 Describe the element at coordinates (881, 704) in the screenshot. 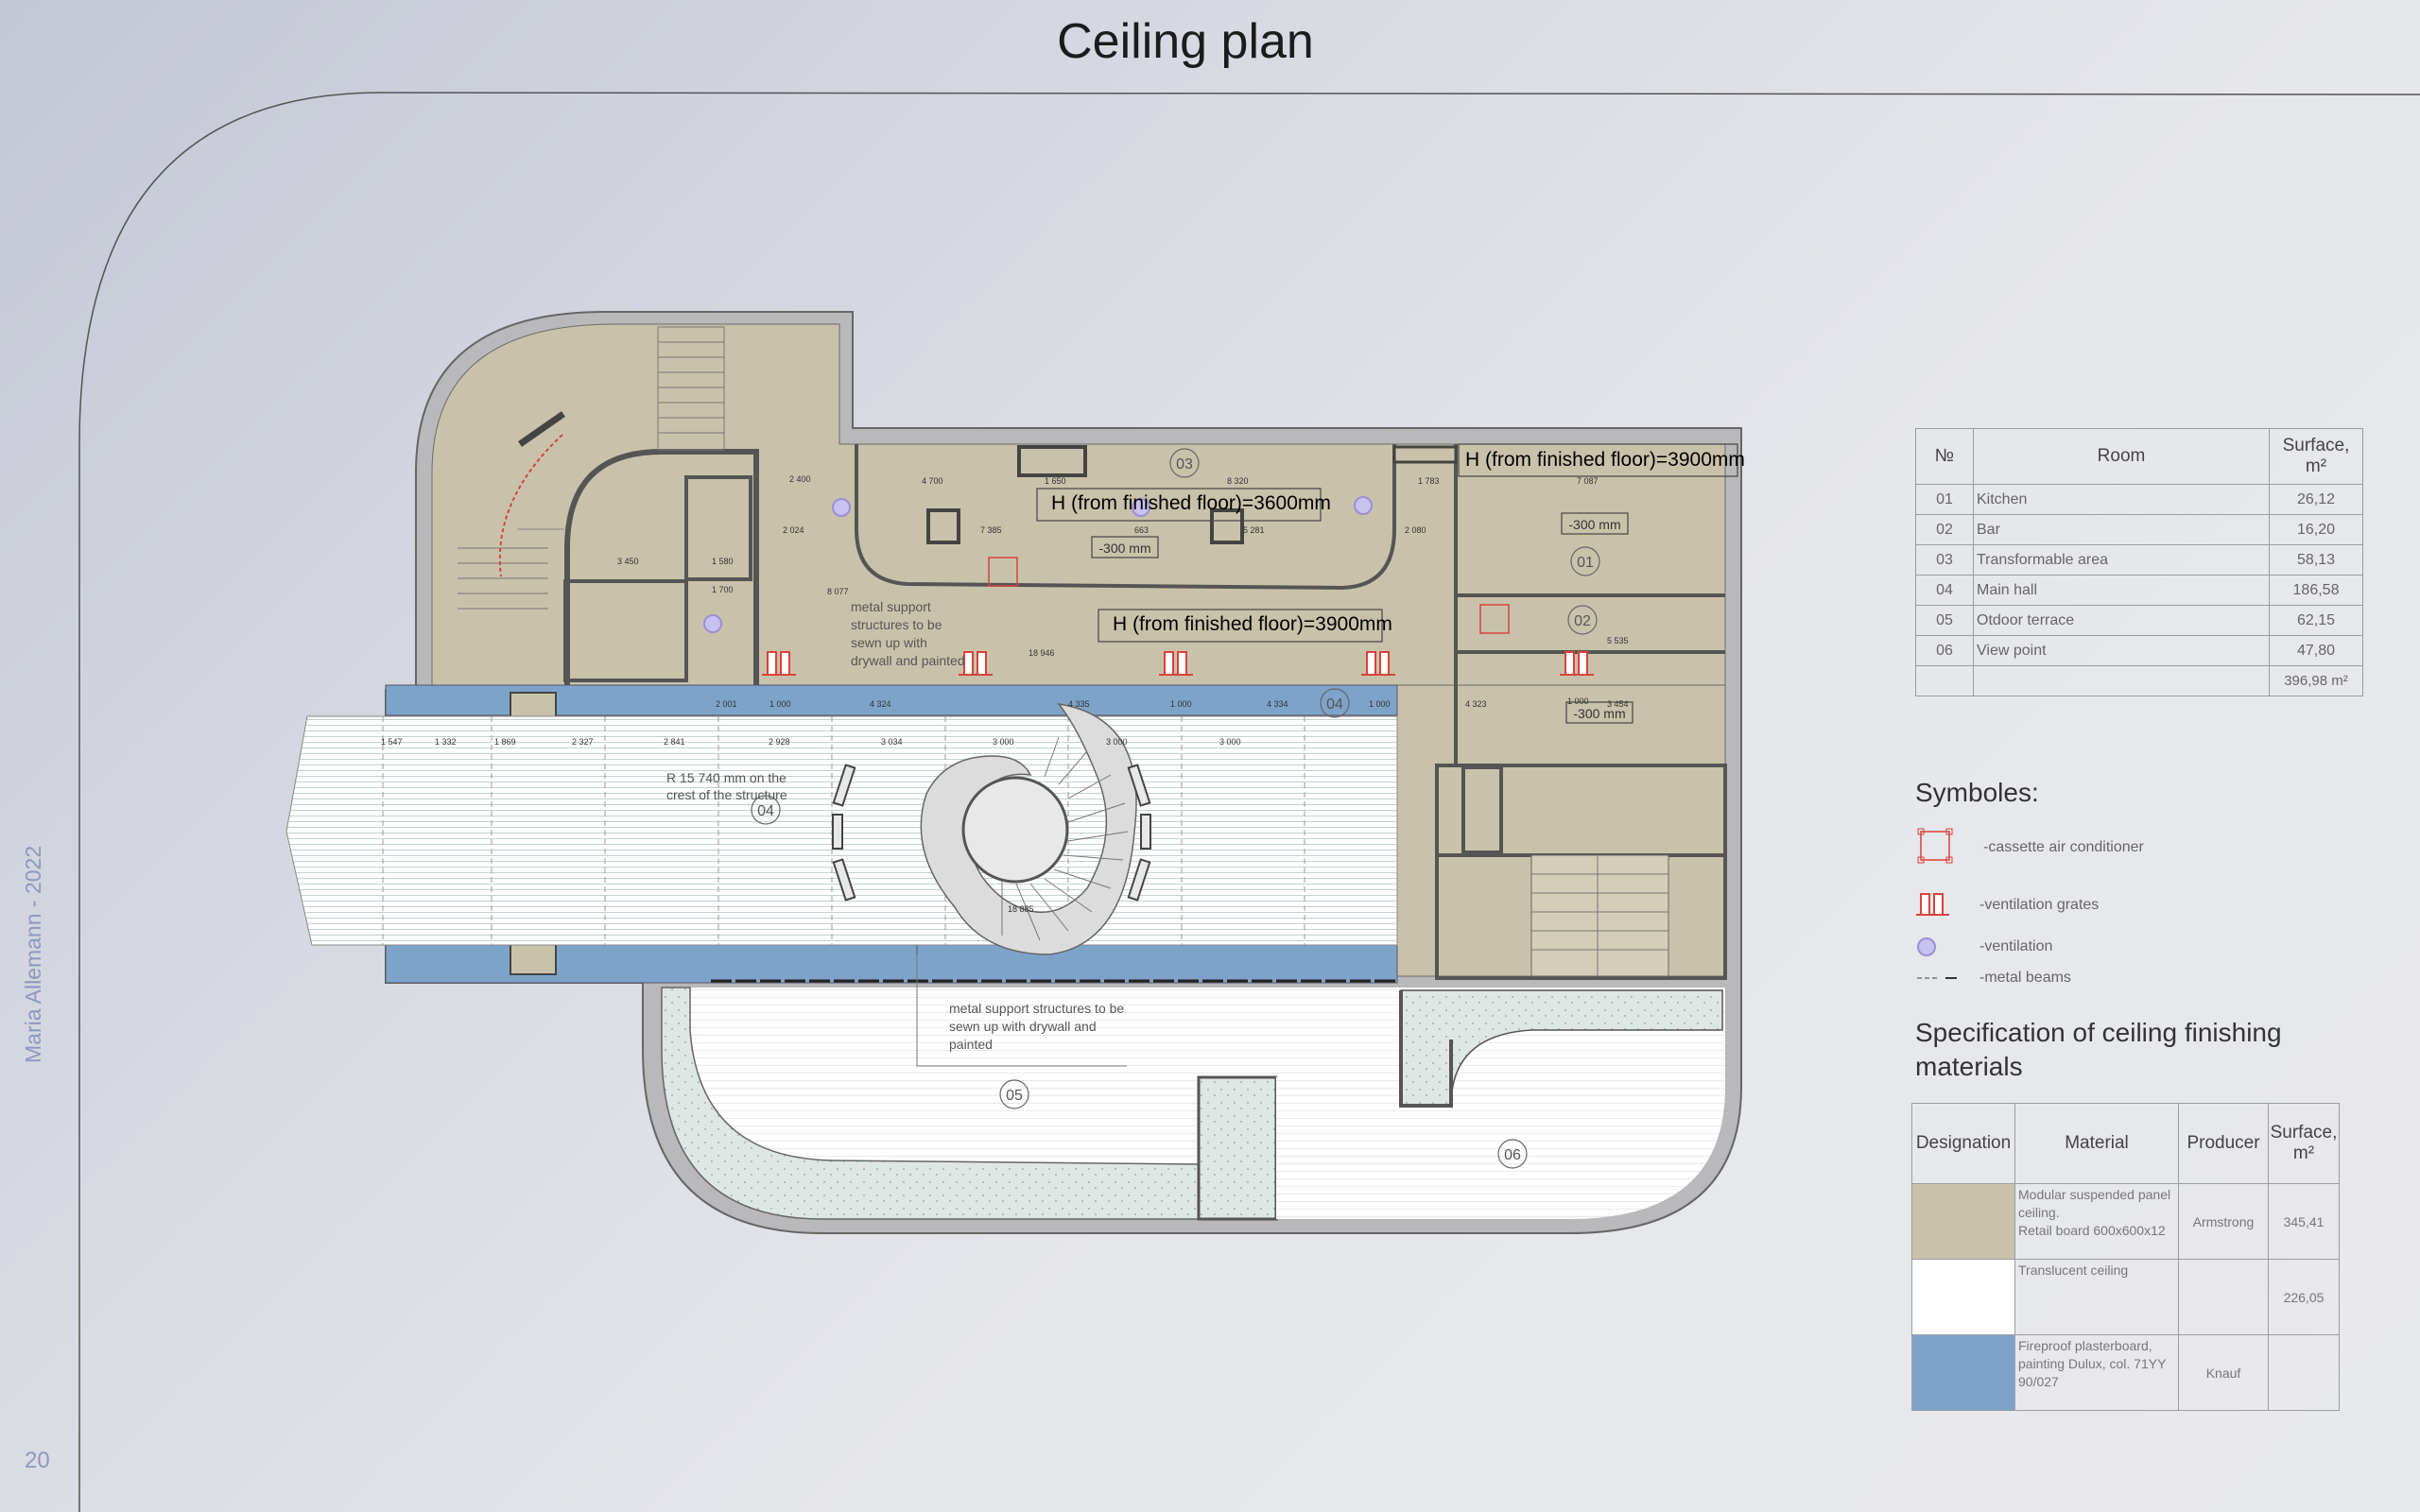

I see `svg-text: 4 324` at that location.